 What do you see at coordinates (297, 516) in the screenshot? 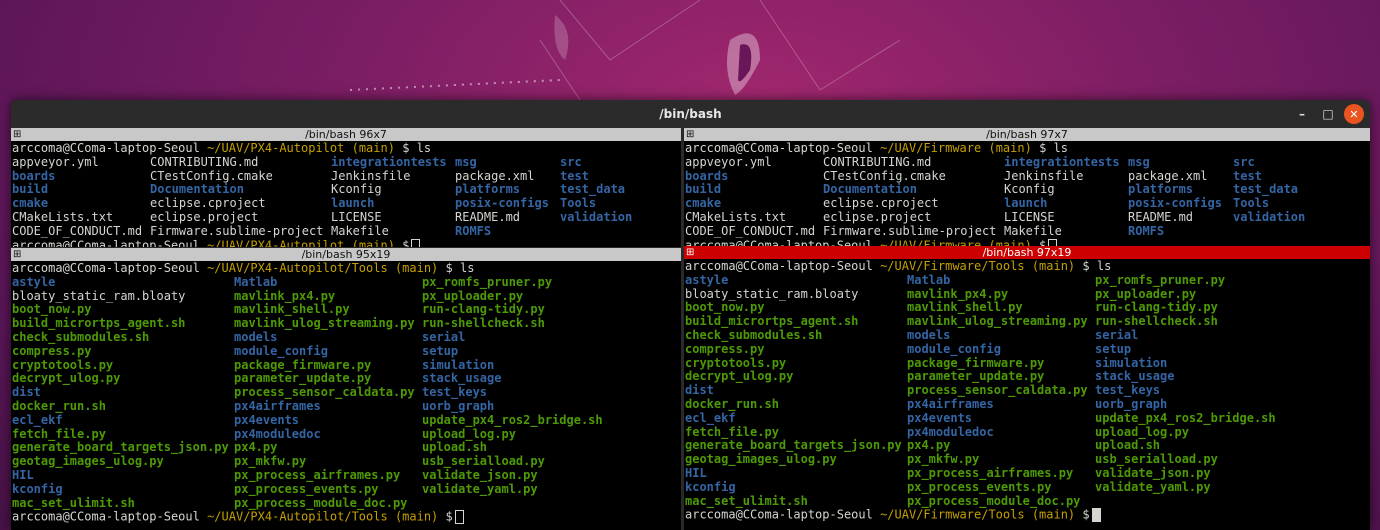
I see `prompt-path: ~/UAV/PX4-Autopilot/Tools` at bounding box center [297, 516].